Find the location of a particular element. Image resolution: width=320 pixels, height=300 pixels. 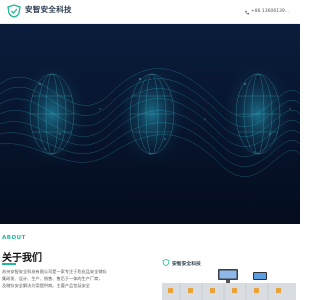

about-paragraph-line: 苏州安智安全科技有限公司是一家专注于危化品安全储存 is located at coordinates (54, 271).